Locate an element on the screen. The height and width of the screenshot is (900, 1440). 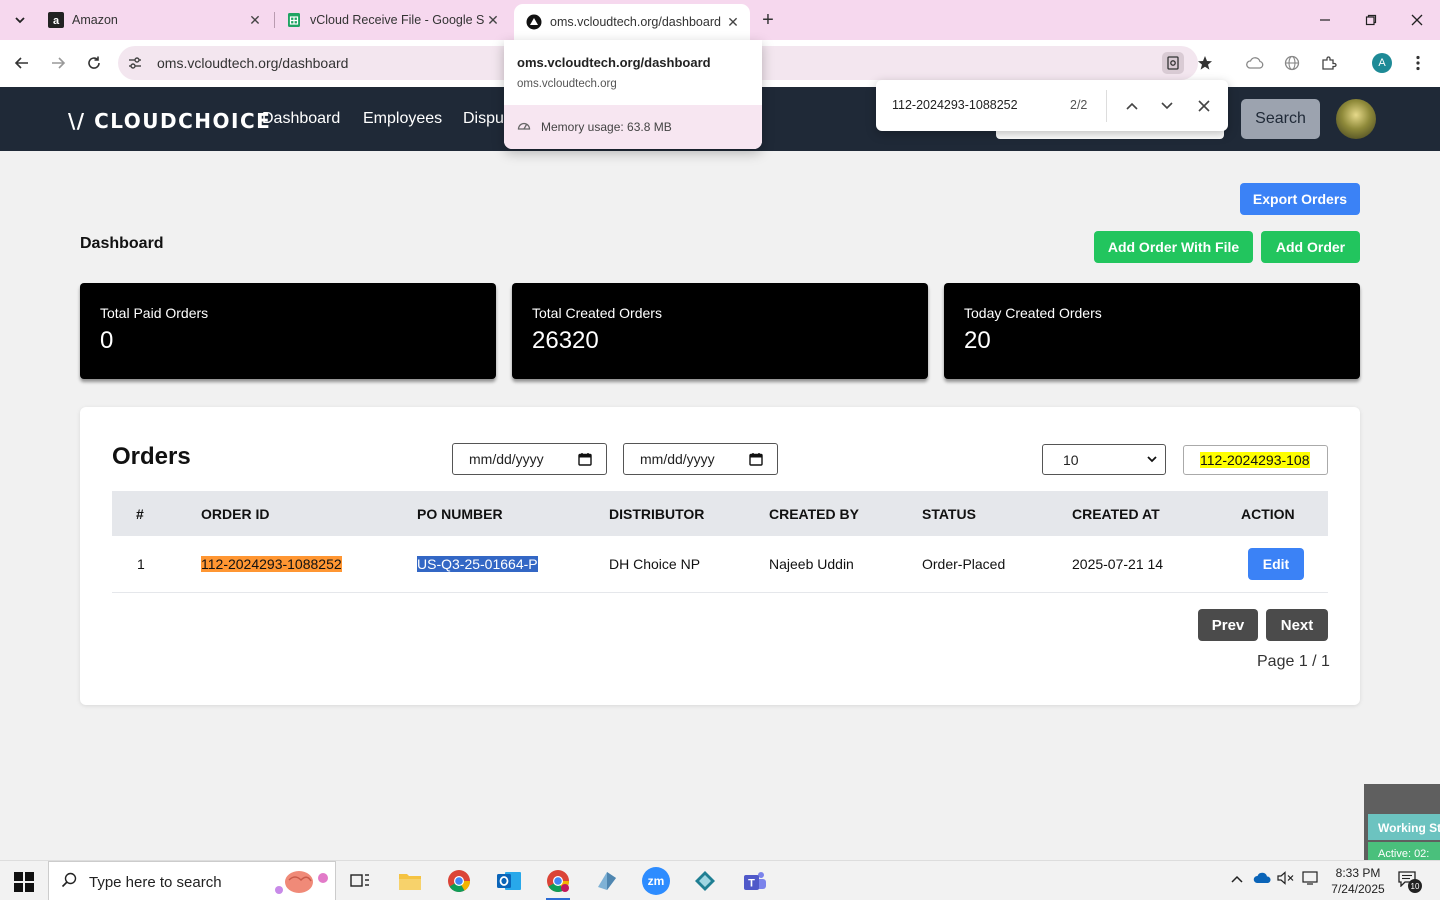
column-header: CREATED AT is located at coordinates (1116, 514).